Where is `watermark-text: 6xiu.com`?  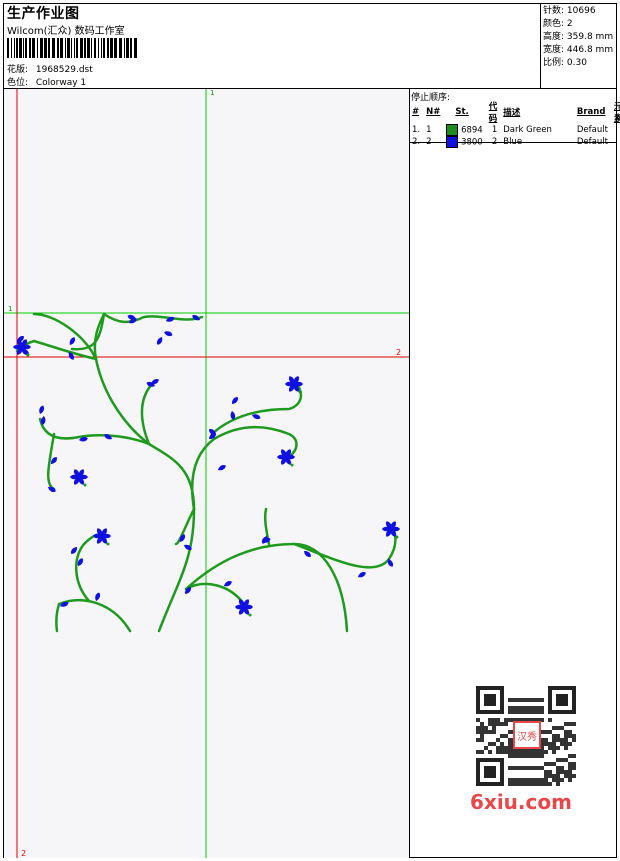 watermark-text: 6xiu.com is located at coordinates (521, 802).